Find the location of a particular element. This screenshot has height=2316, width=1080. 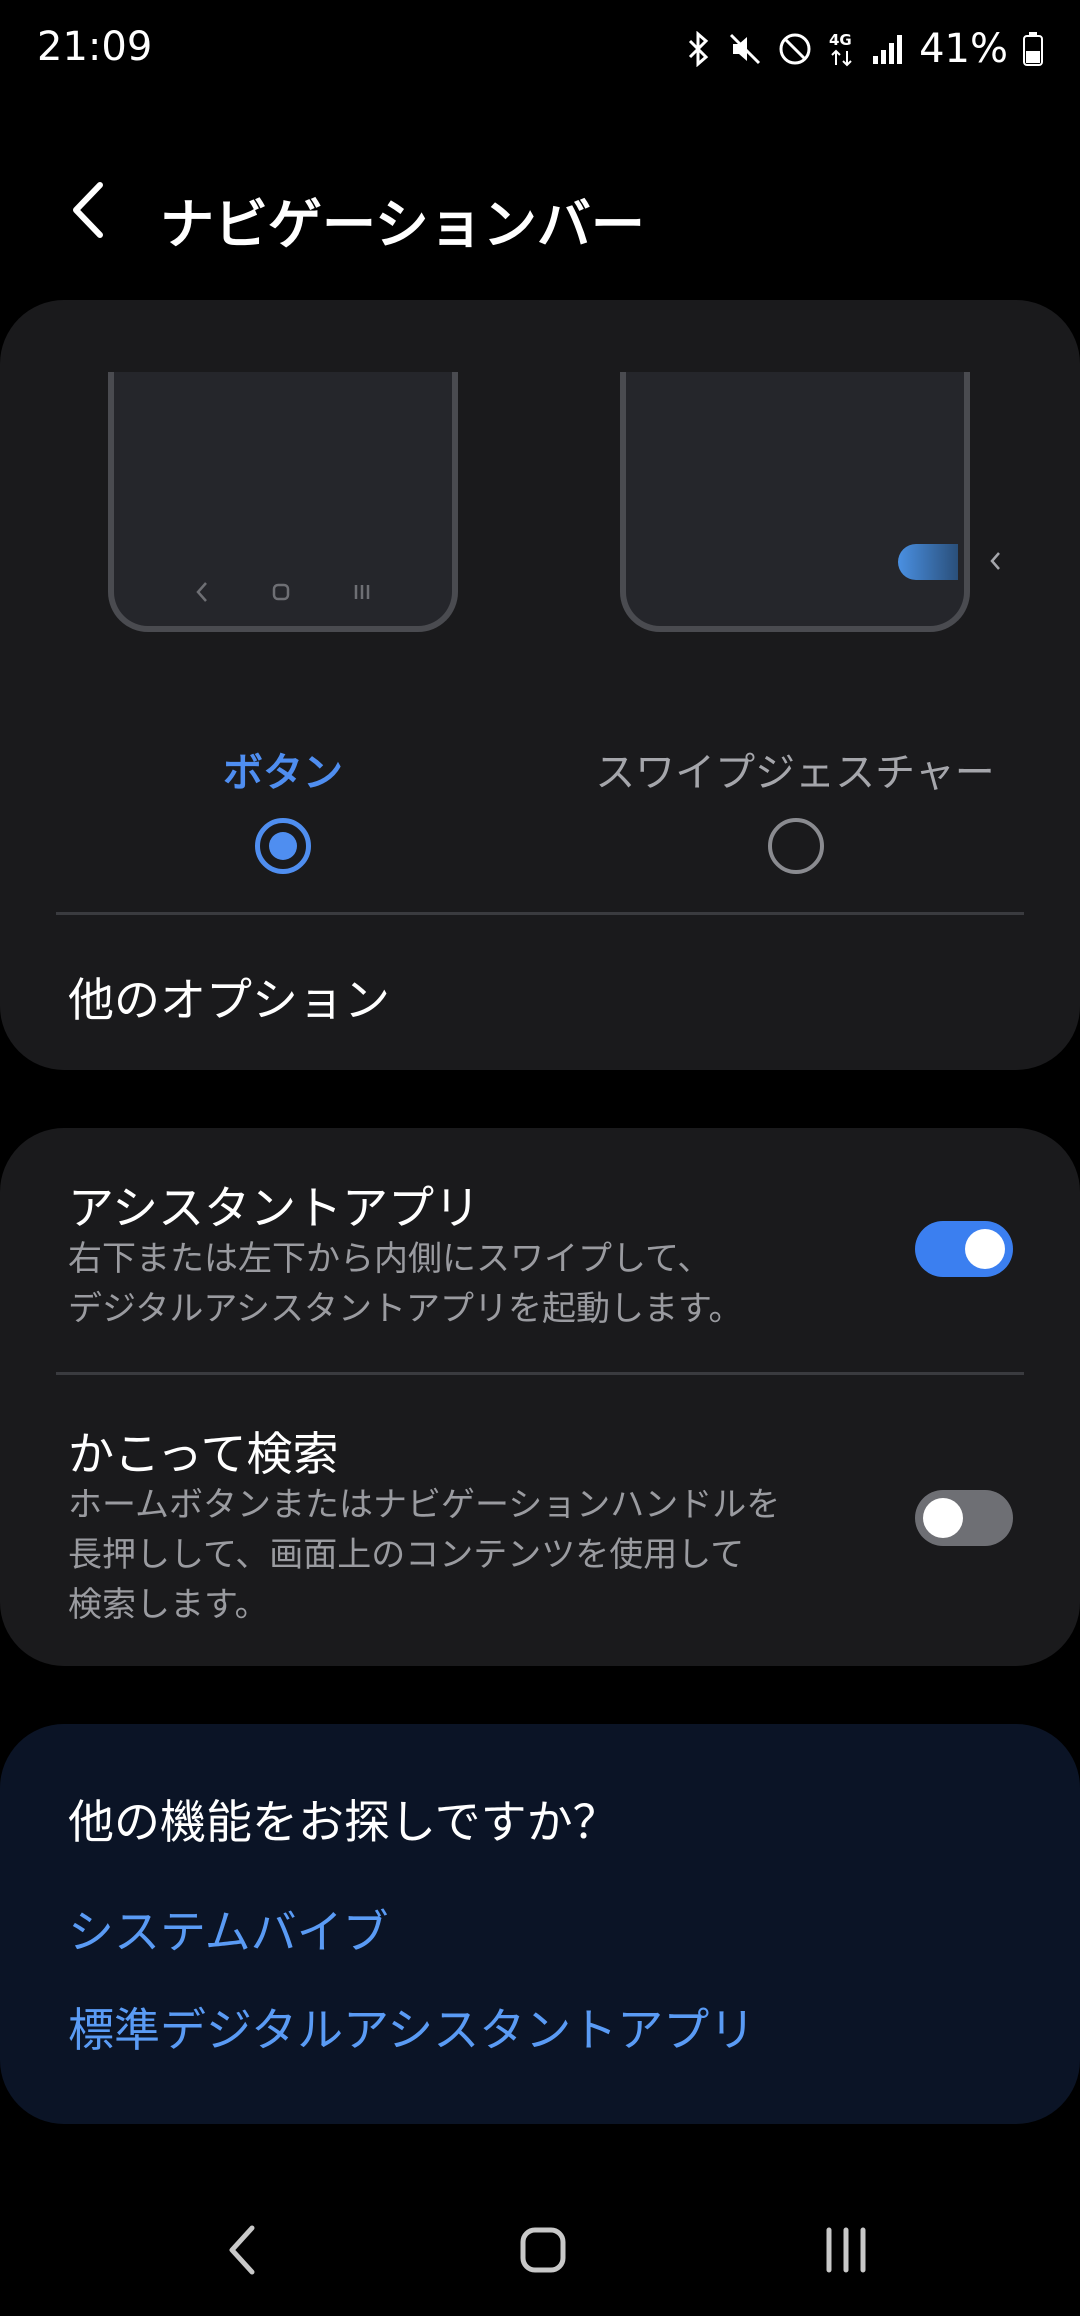

back-icon is located at coordinates (242, 2250).